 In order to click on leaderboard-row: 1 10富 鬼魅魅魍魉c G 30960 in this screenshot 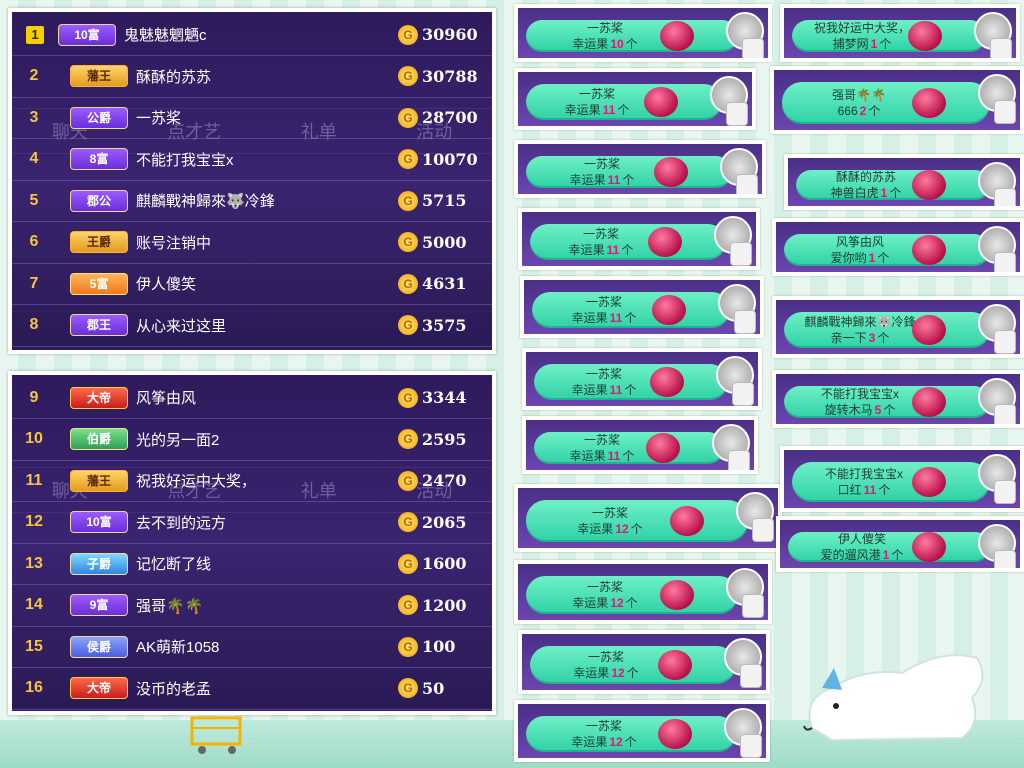, I will do `click(252, 35)`.